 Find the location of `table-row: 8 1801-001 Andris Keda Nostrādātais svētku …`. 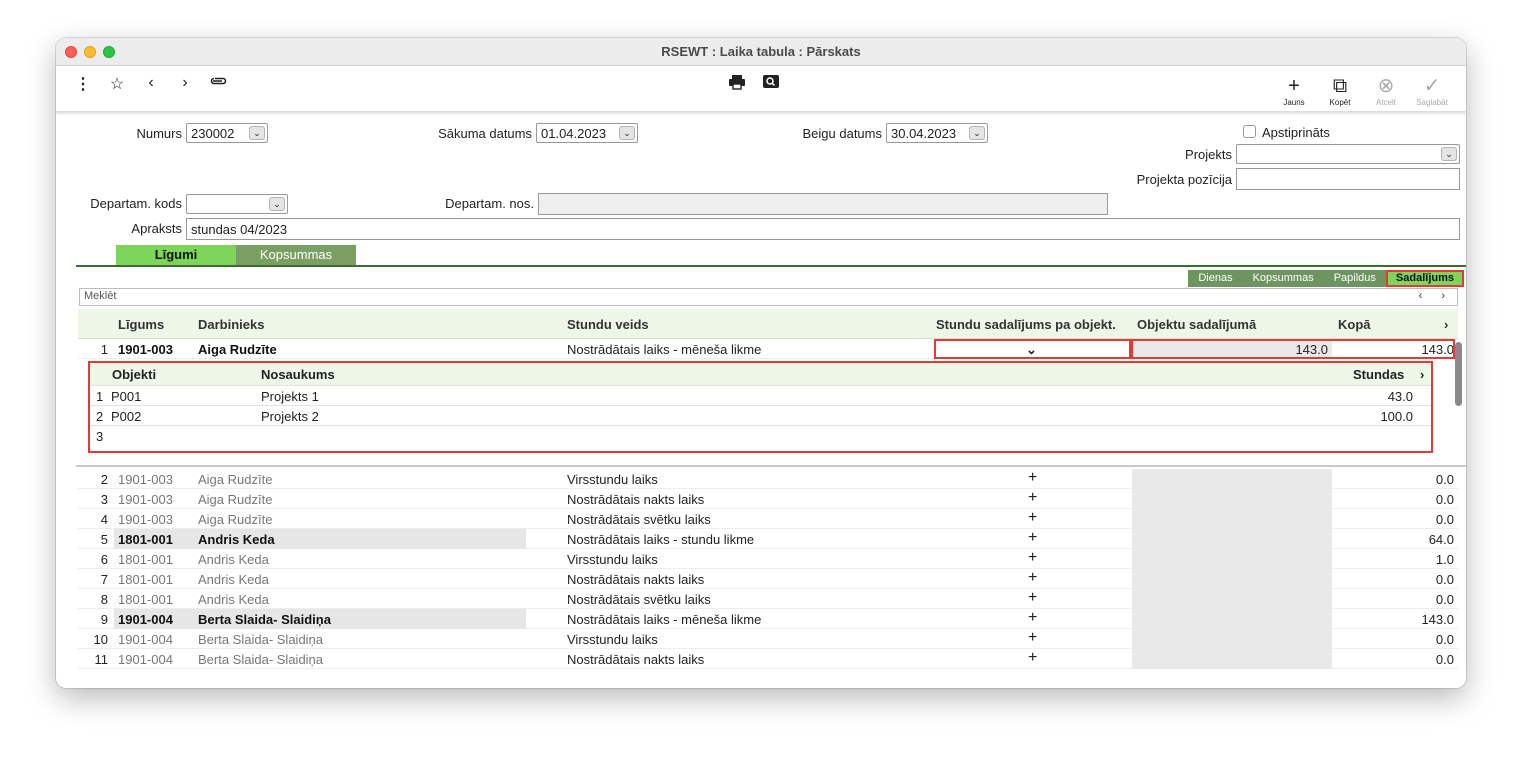

table-row: 8 1801-001 Andris Keda Nostrādātais svētku … is located at coordinates (768, 599).